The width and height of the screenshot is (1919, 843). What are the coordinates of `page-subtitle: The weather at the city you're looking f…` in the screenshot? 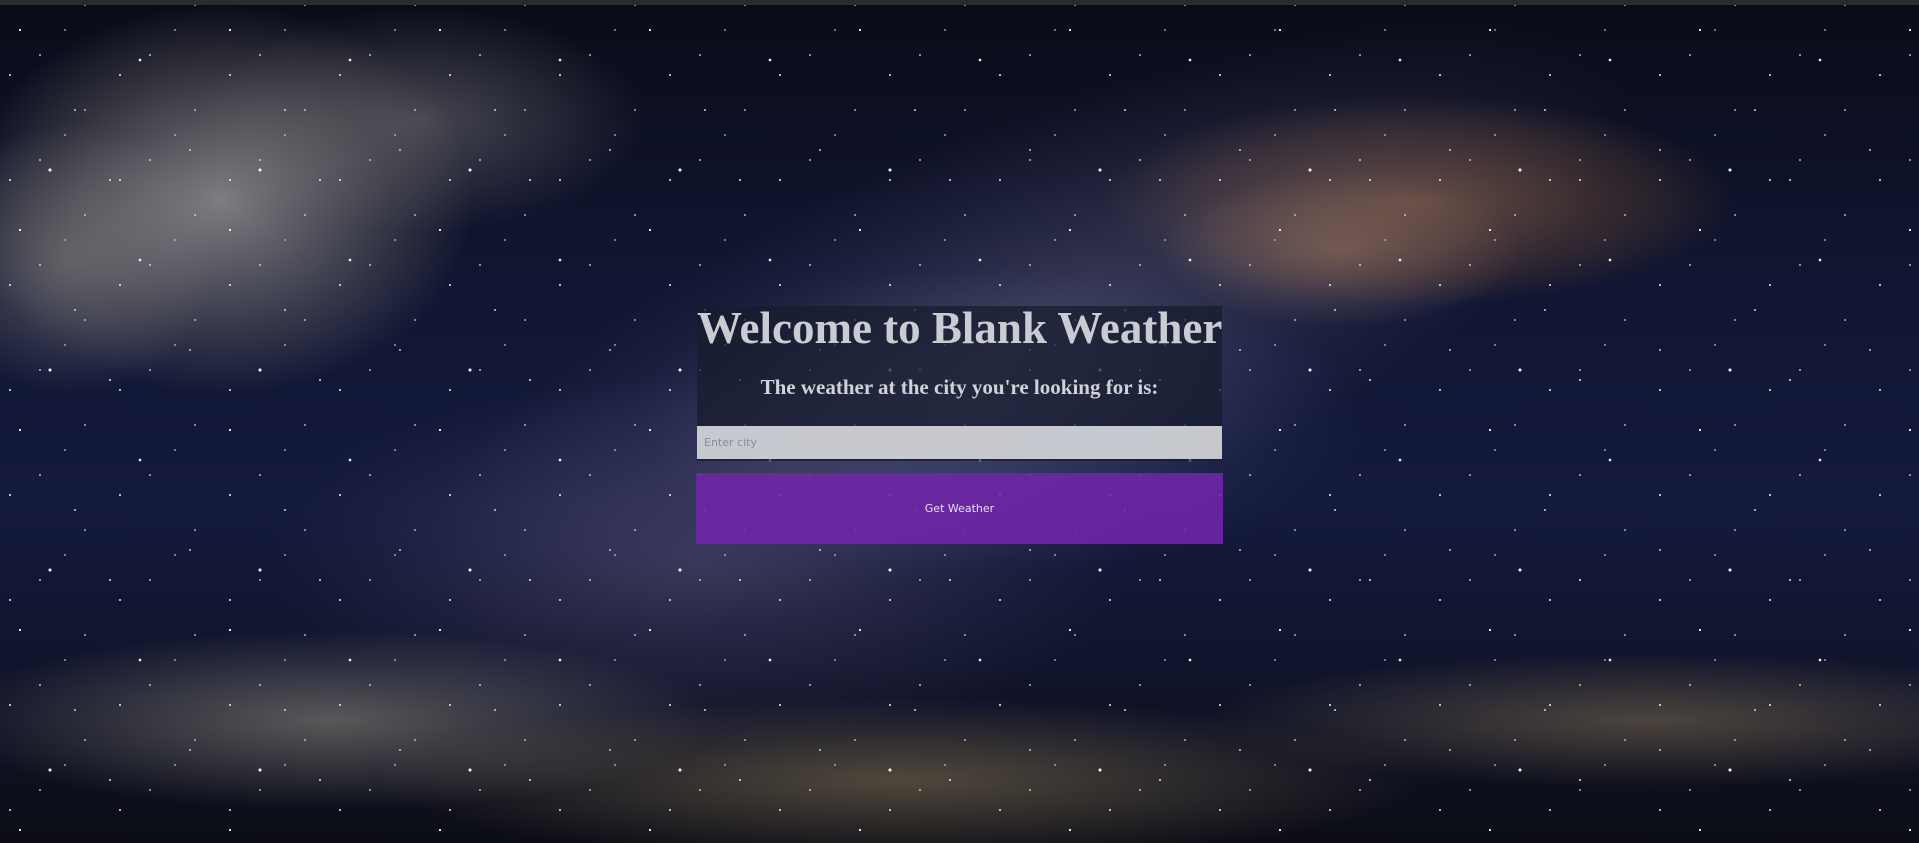 It's located at (959, 387).